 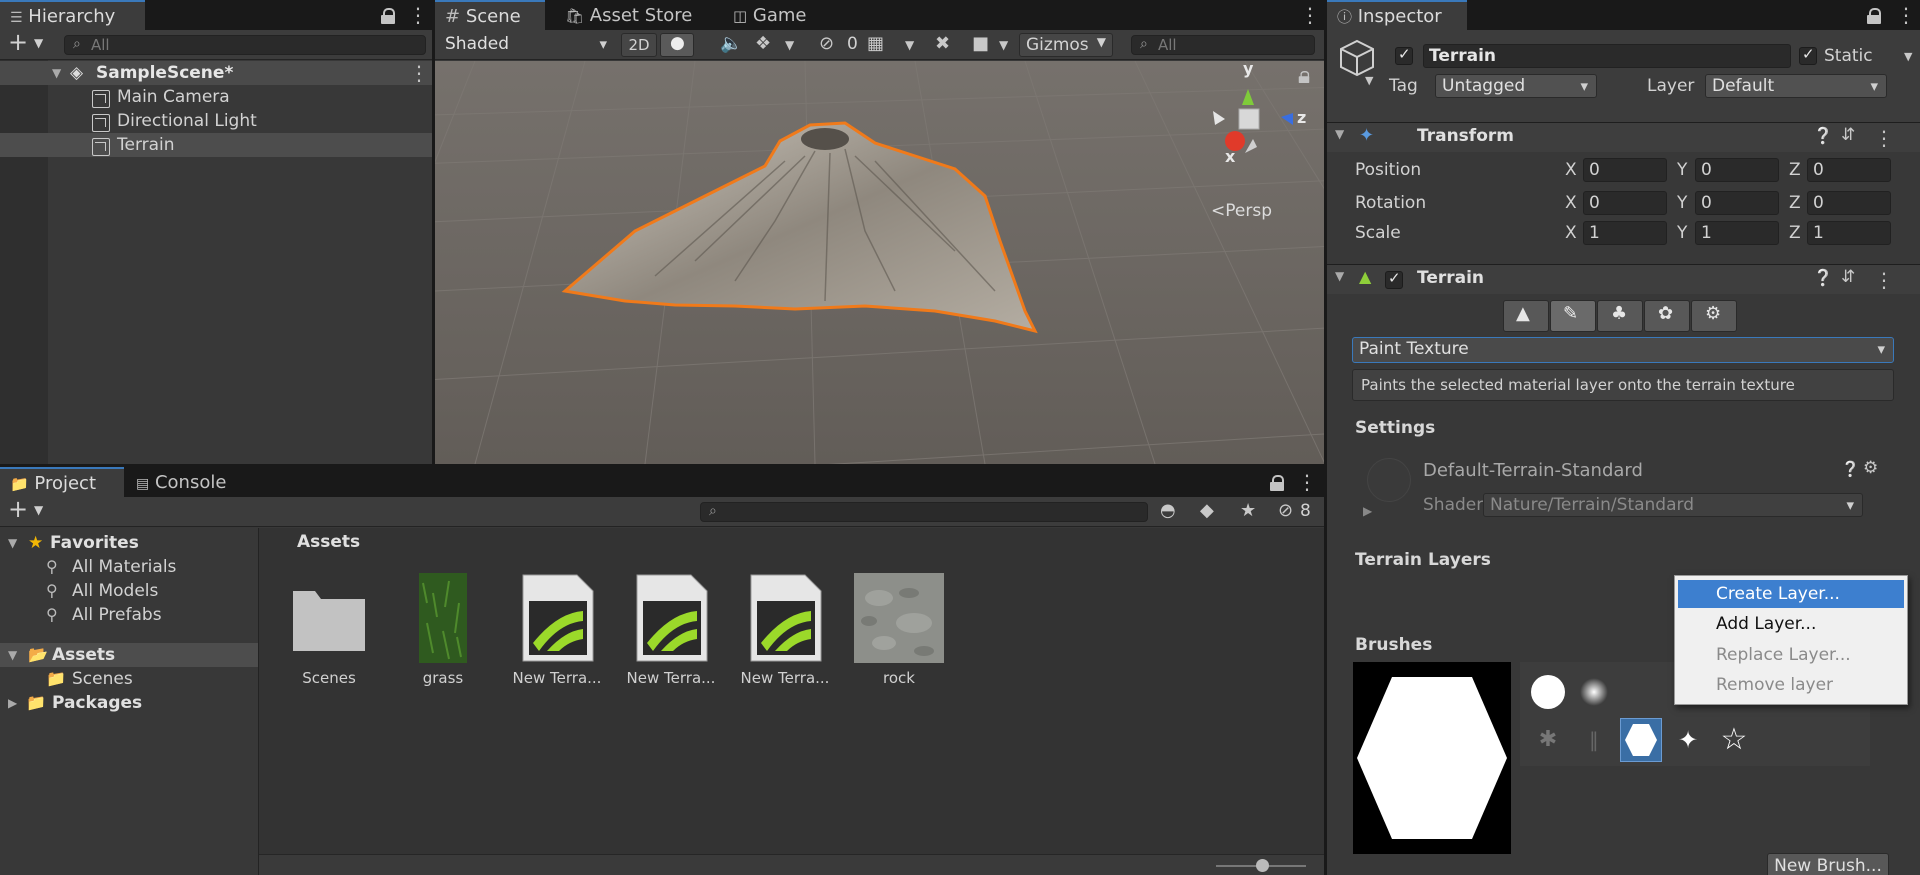 I want to click on projection-toggle: <Persp, so click(x=1241, y=211).